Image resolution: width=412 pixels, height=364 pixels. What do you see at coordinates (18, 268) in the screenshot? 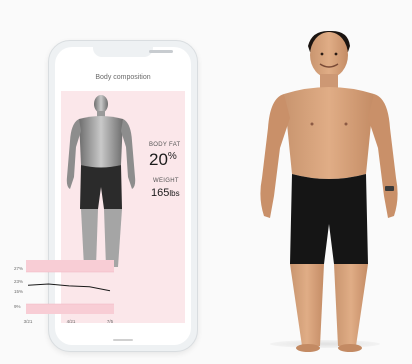
I see `y-tick-label: 27%` at bounding box center [18, 268].